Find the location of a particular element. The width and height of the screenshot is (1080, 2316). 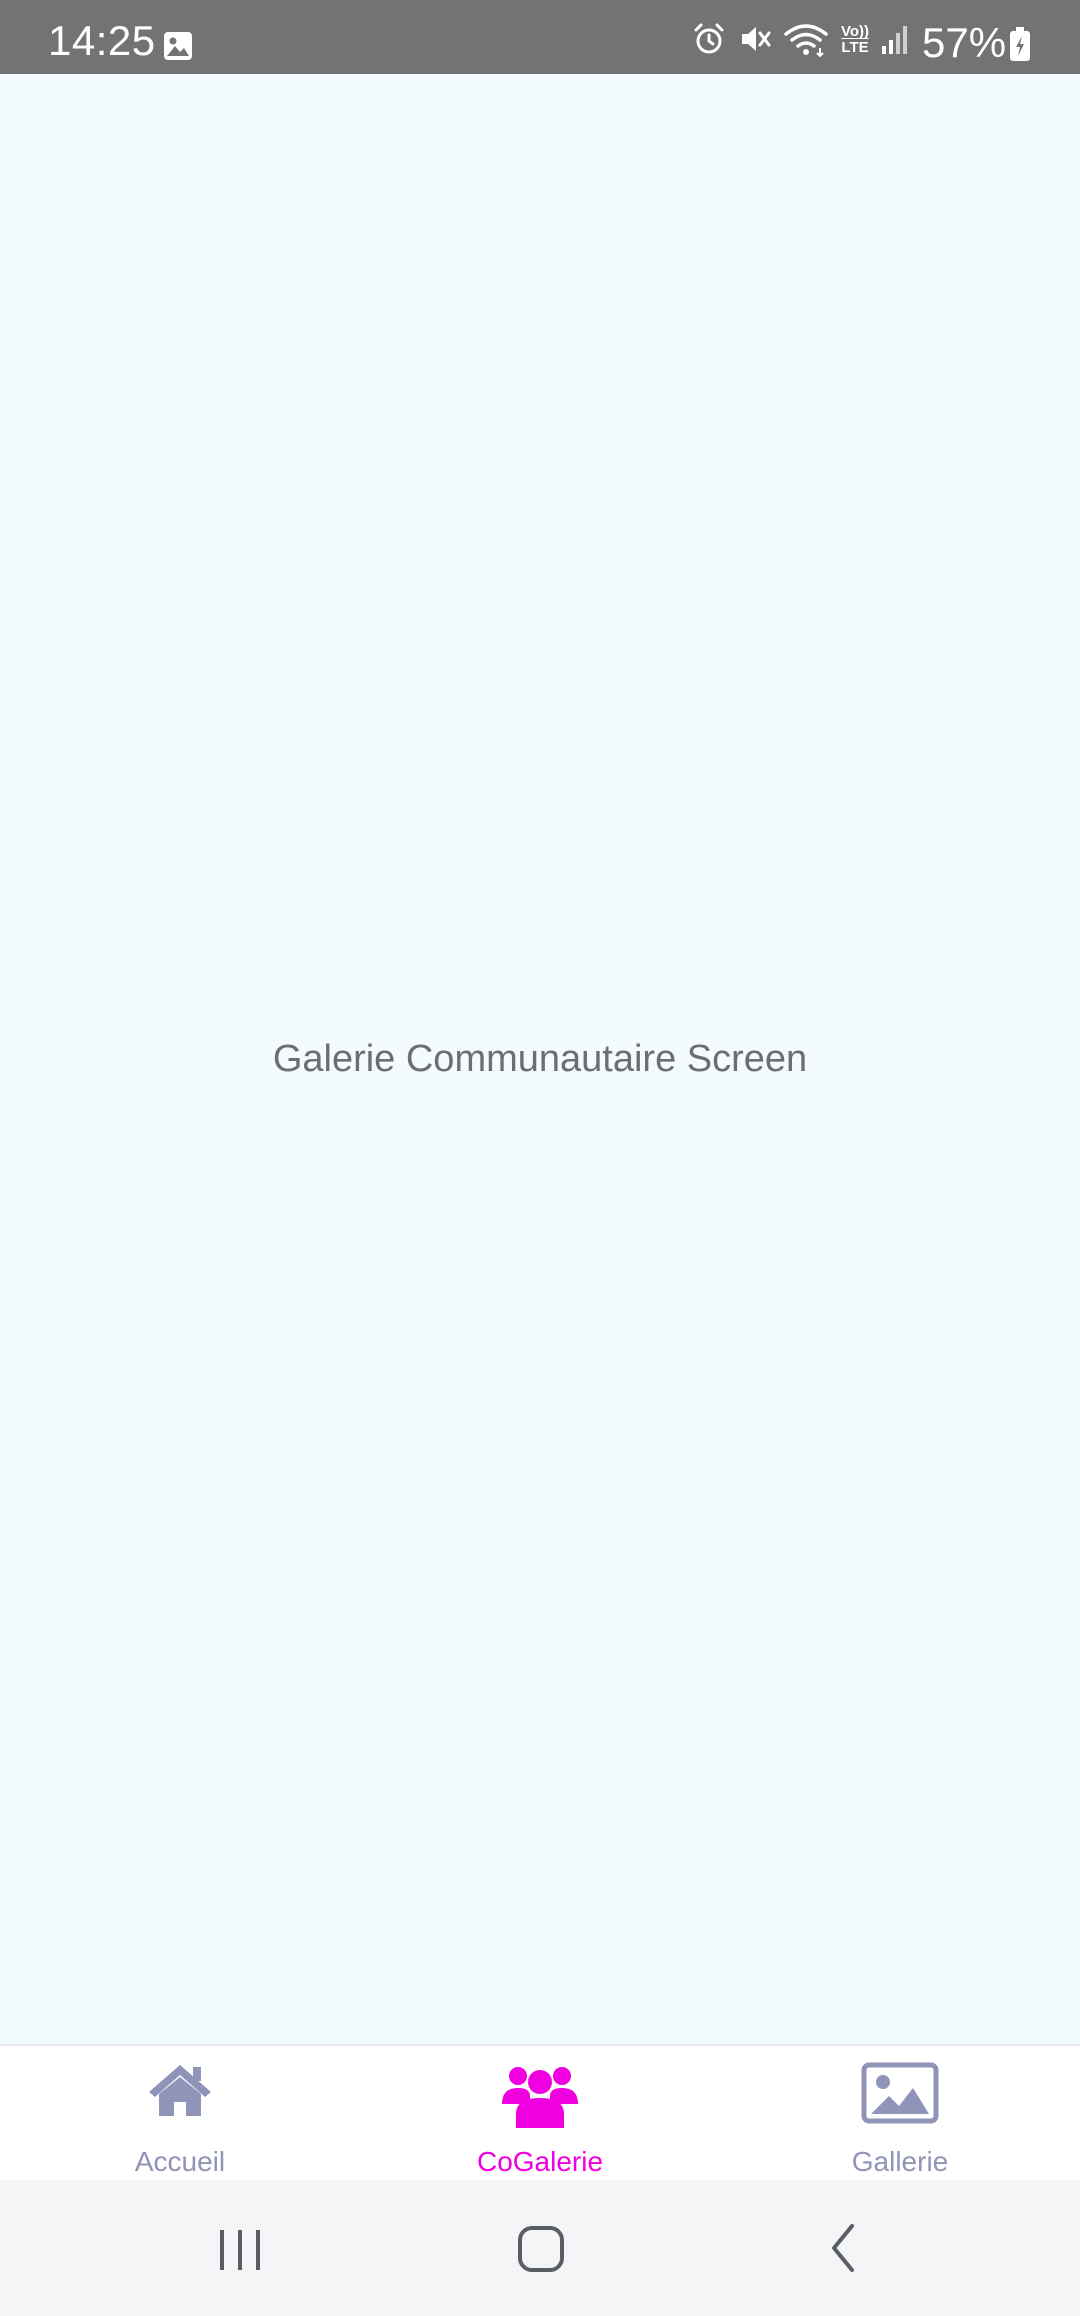

volte-icon: Vo)) LTE is located at coordinates (855, 40).